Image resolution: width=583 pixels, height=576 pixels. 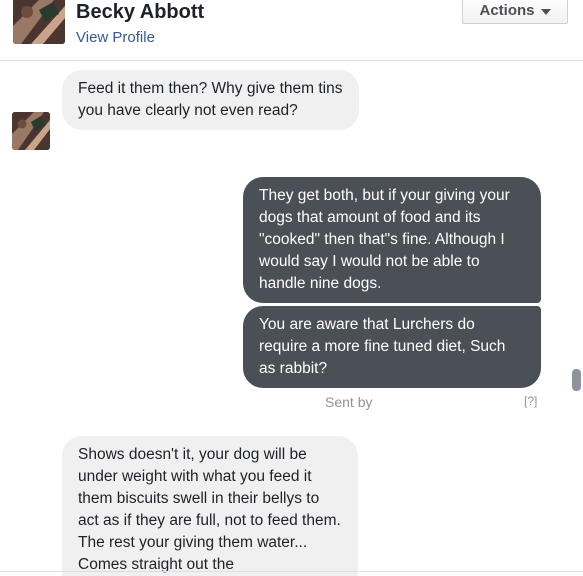 What do you see at coordinates (291, 30) in the screenshot?
I see `conversation-header: Becky Abbott View Profile Actions` at bounding box center [291, 30].